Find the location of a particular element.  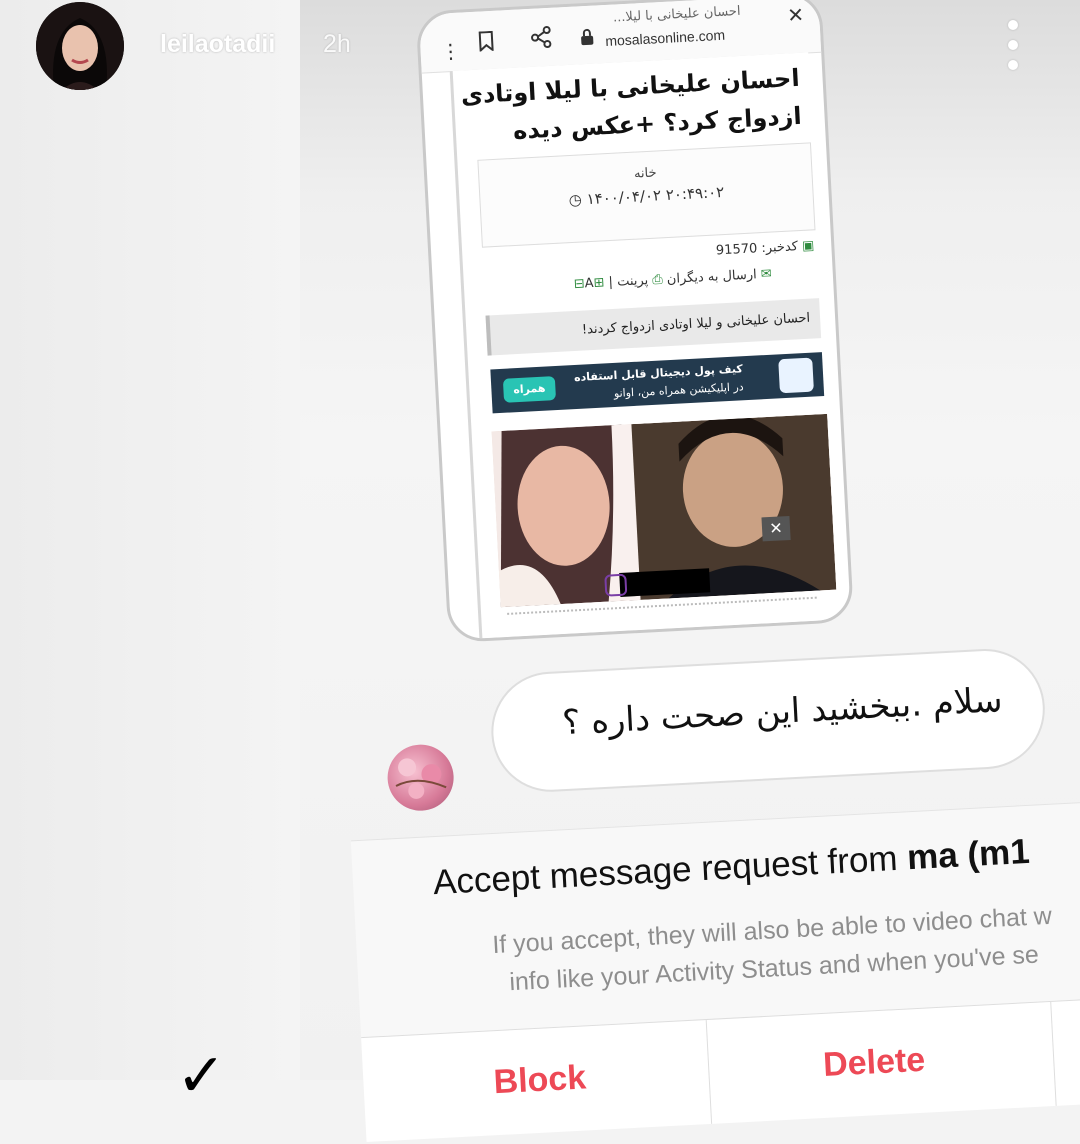

message-bubble: سلام .ببخشید این صحت داره ؟ is located at coordinates (768, 720).